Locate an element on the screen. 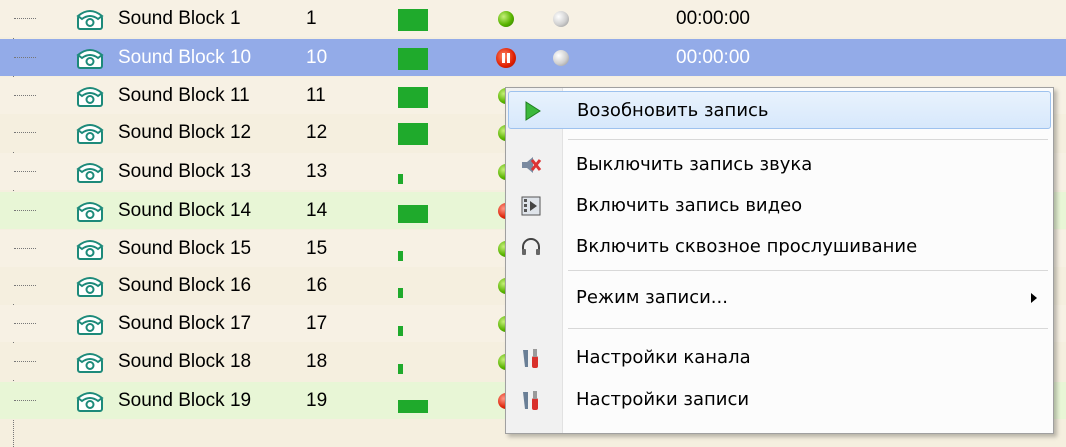  channel-name: Sound Block 11 is located at coordinates (184, 95).